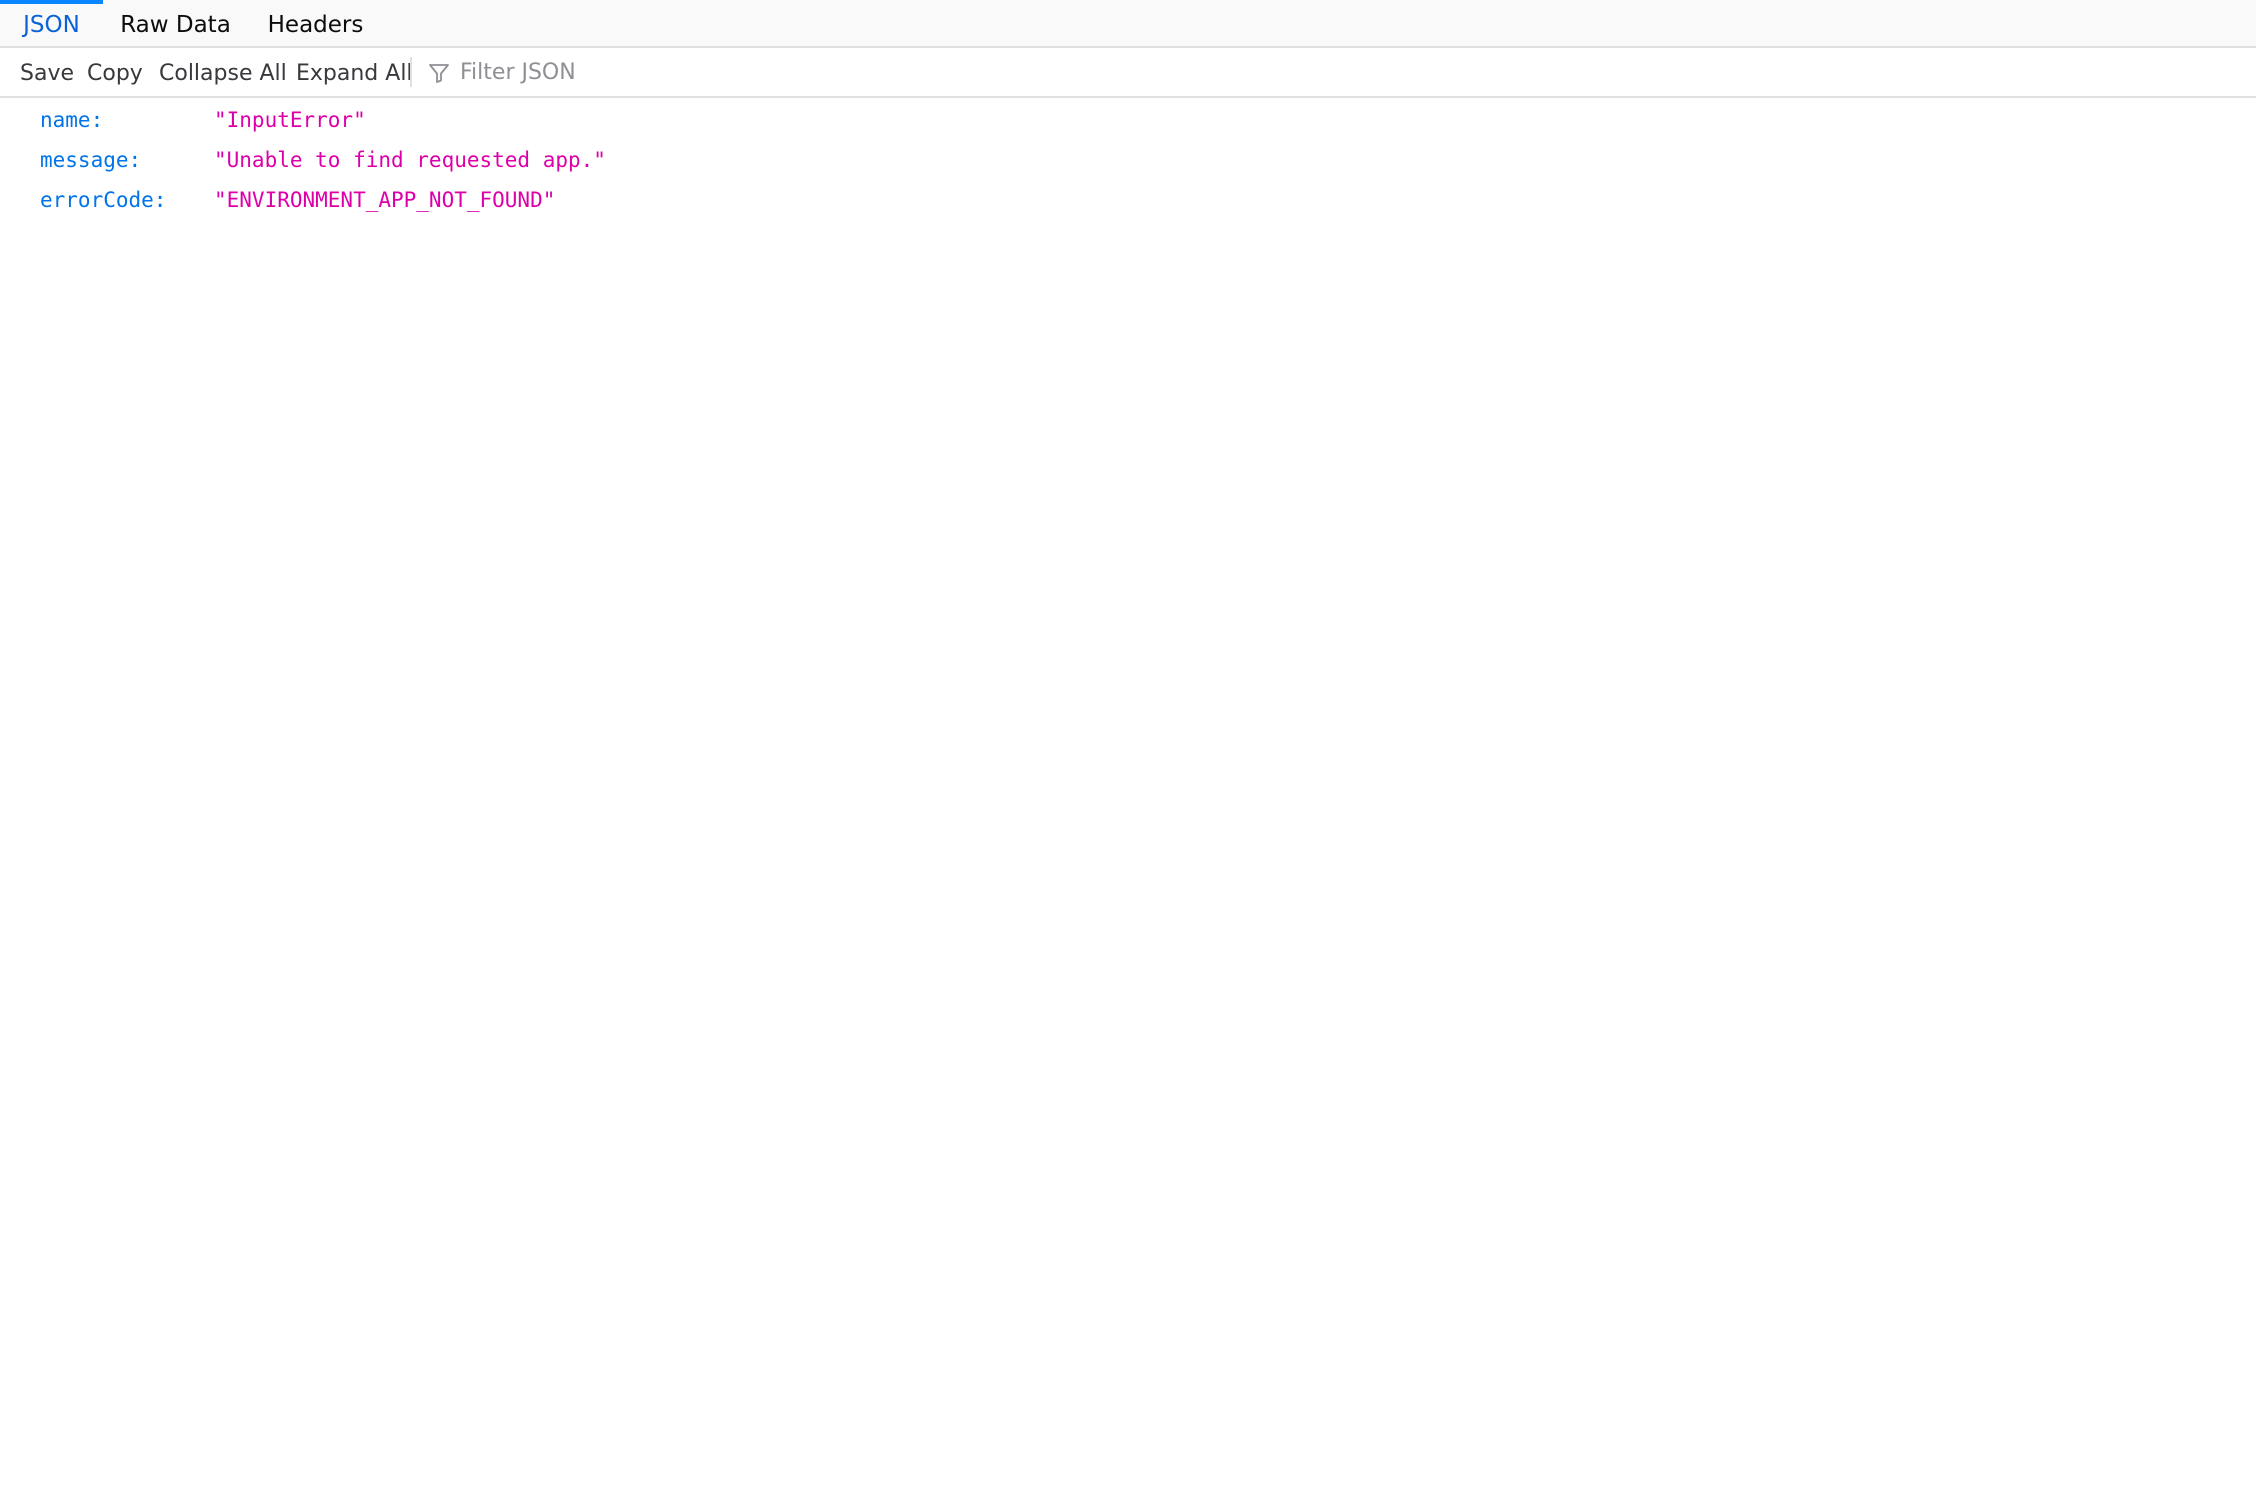 This screenshot has width=2256, height=1504. I want to click on collapse-all-button: Collapse All, so click(223, 72).